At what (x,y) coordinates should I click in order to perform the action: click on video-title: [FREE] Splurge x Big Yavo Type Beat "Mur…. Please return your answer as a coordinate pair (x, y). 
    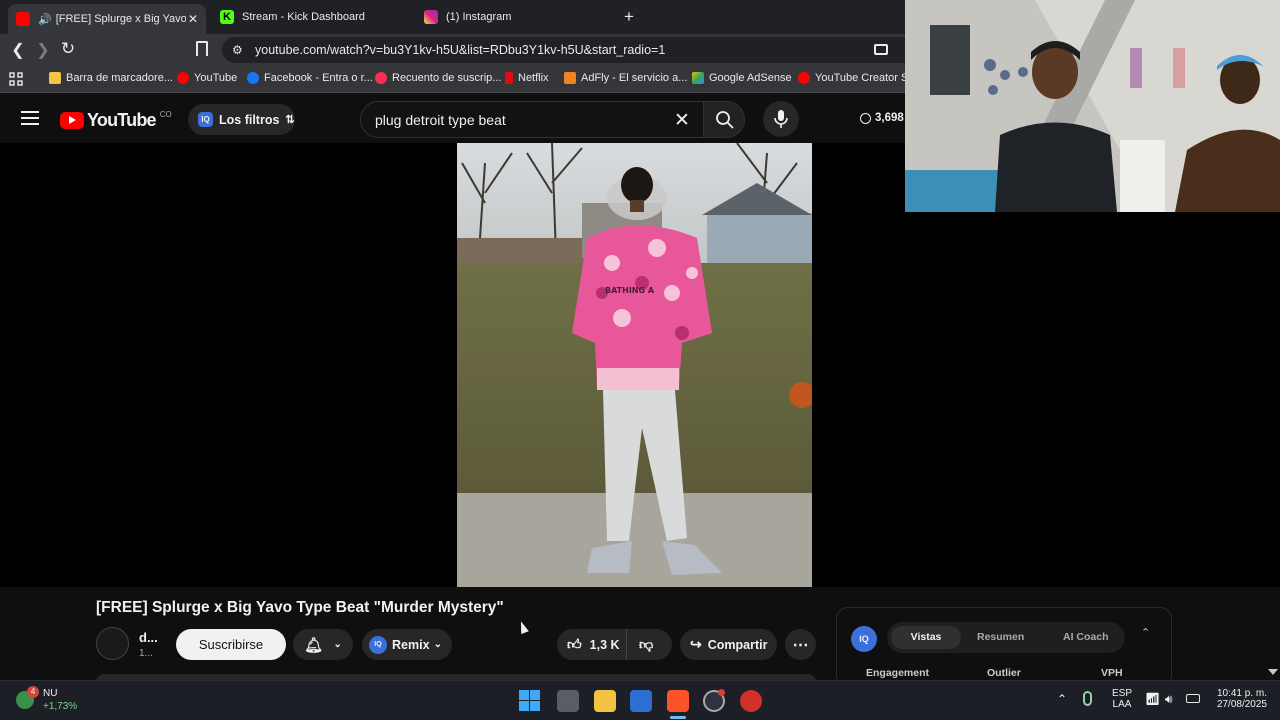
    Looking at the image, I should click on (300, 607).